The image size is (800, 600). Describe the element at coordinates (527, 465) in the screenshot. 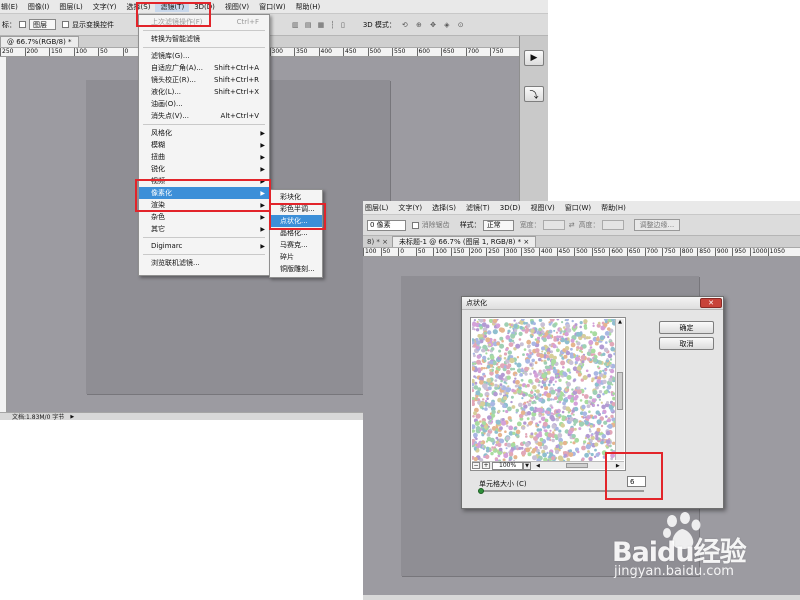

I see `zoom-dropdown-icon: ▼` at that location.